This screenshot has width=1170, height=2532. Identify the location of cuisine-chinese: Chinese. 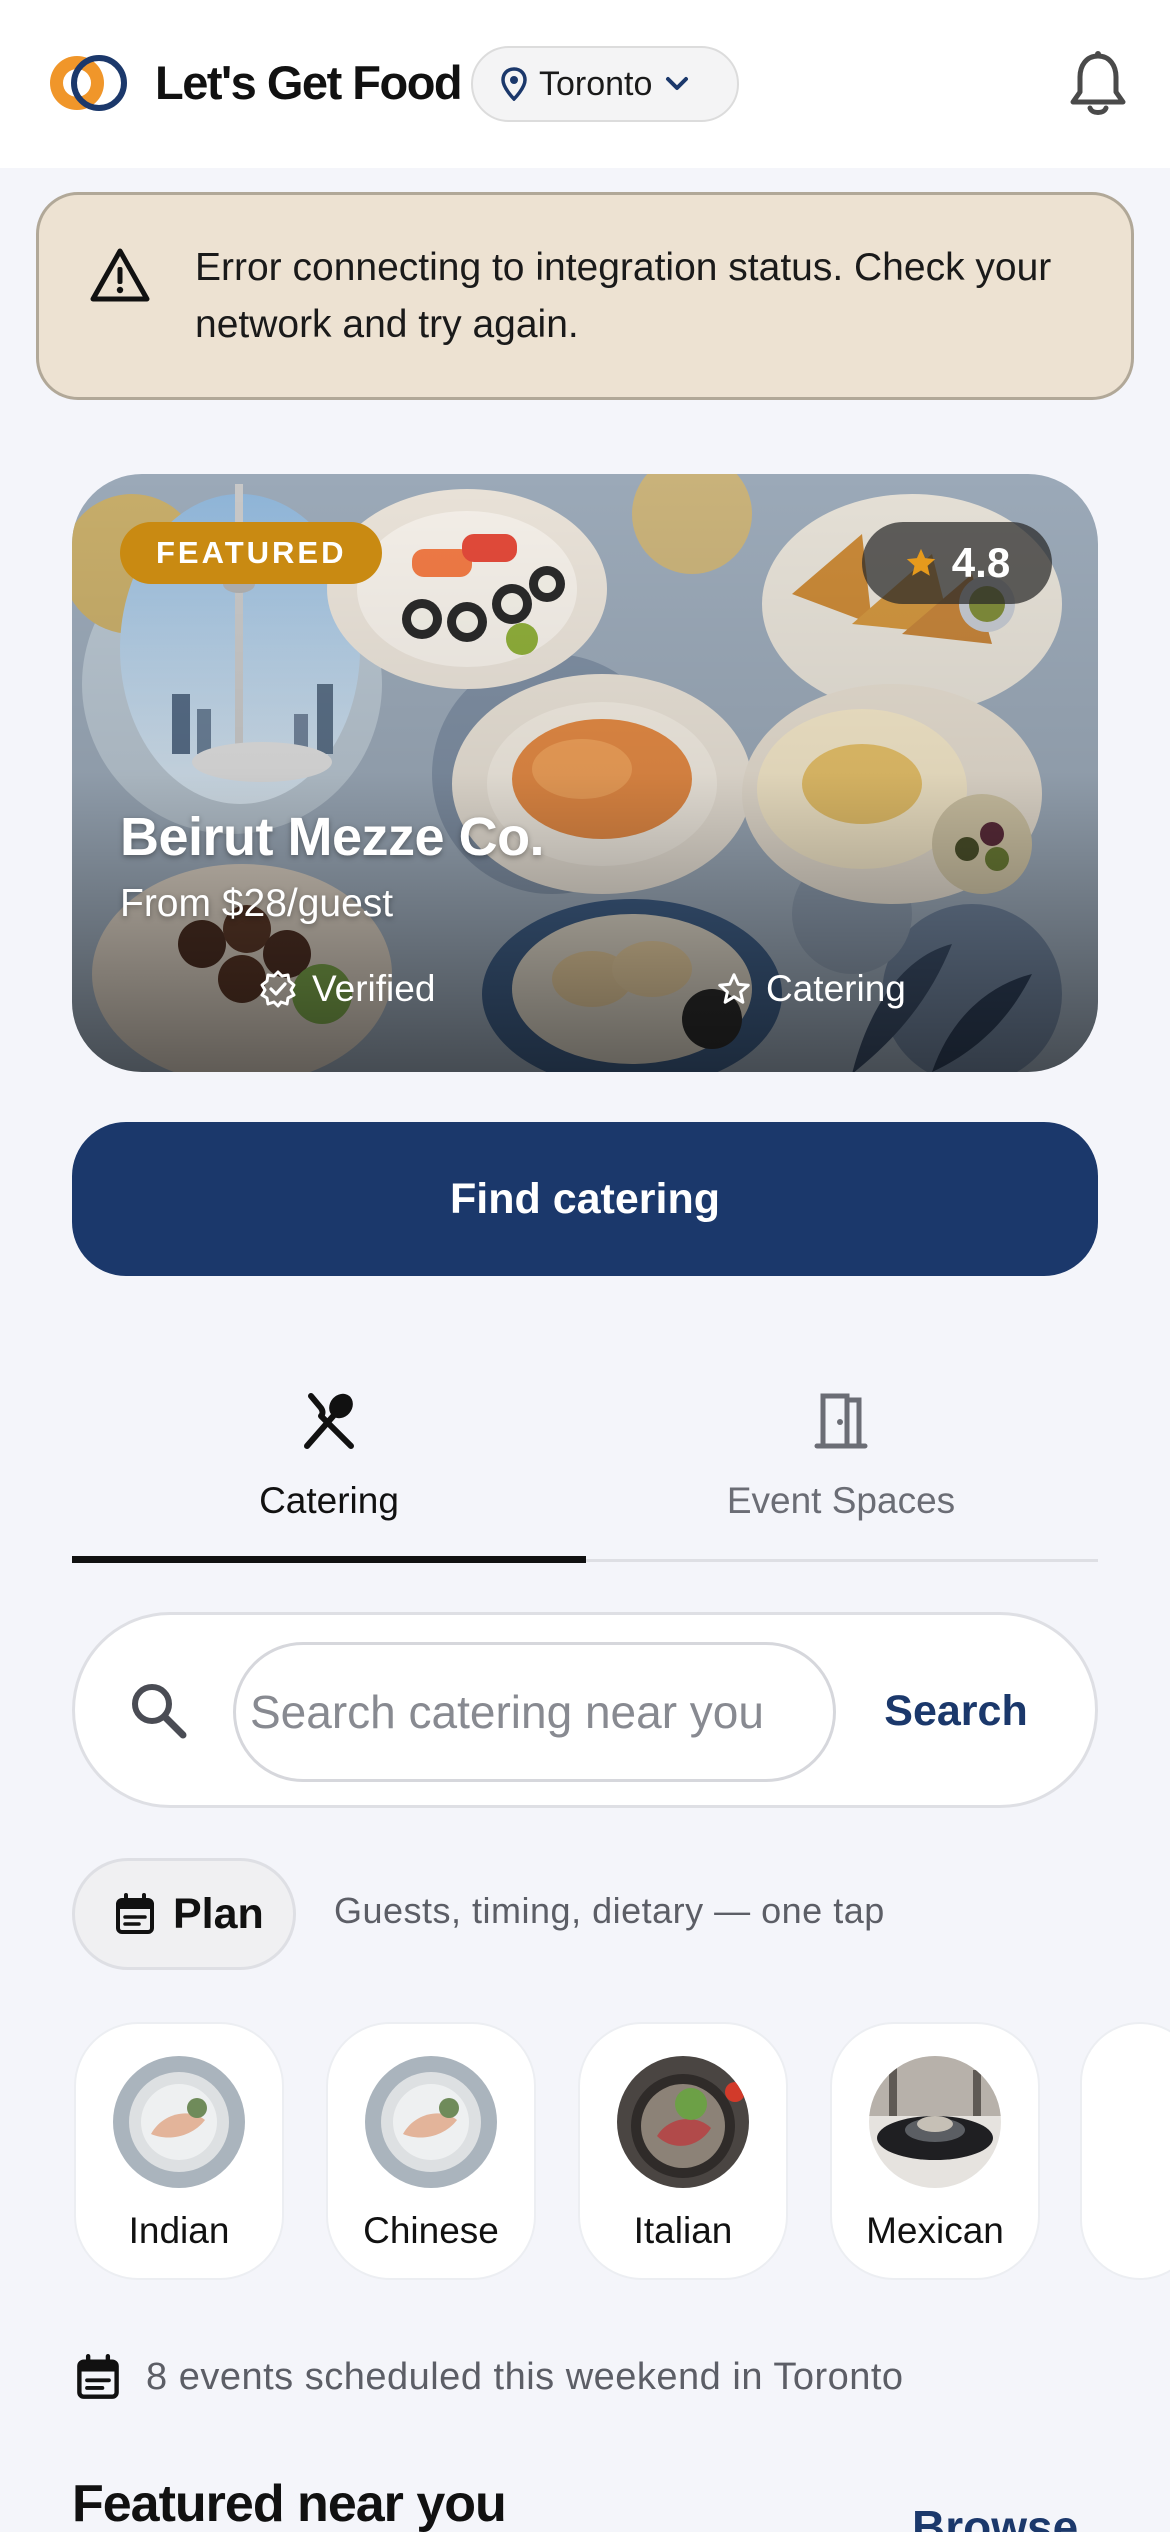
(431, 2151).